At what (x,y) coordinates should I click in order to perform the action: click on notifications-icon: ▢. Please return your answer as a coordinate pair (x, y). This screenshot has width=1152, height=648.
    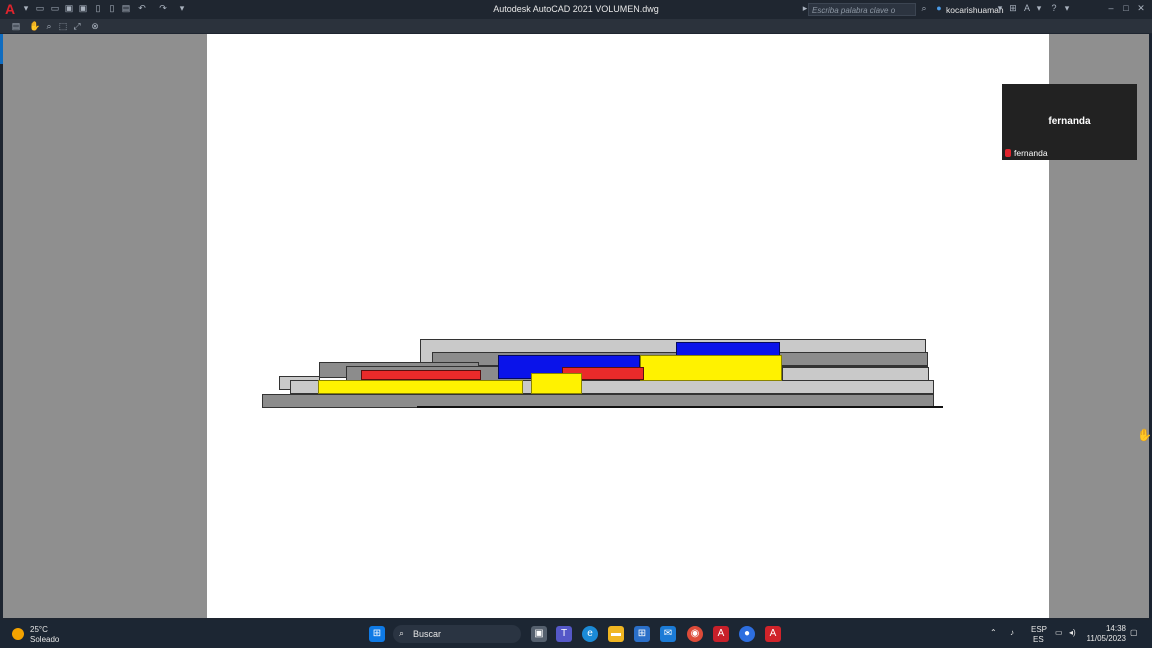
    Looking at the image, I should click on (1134, 632).